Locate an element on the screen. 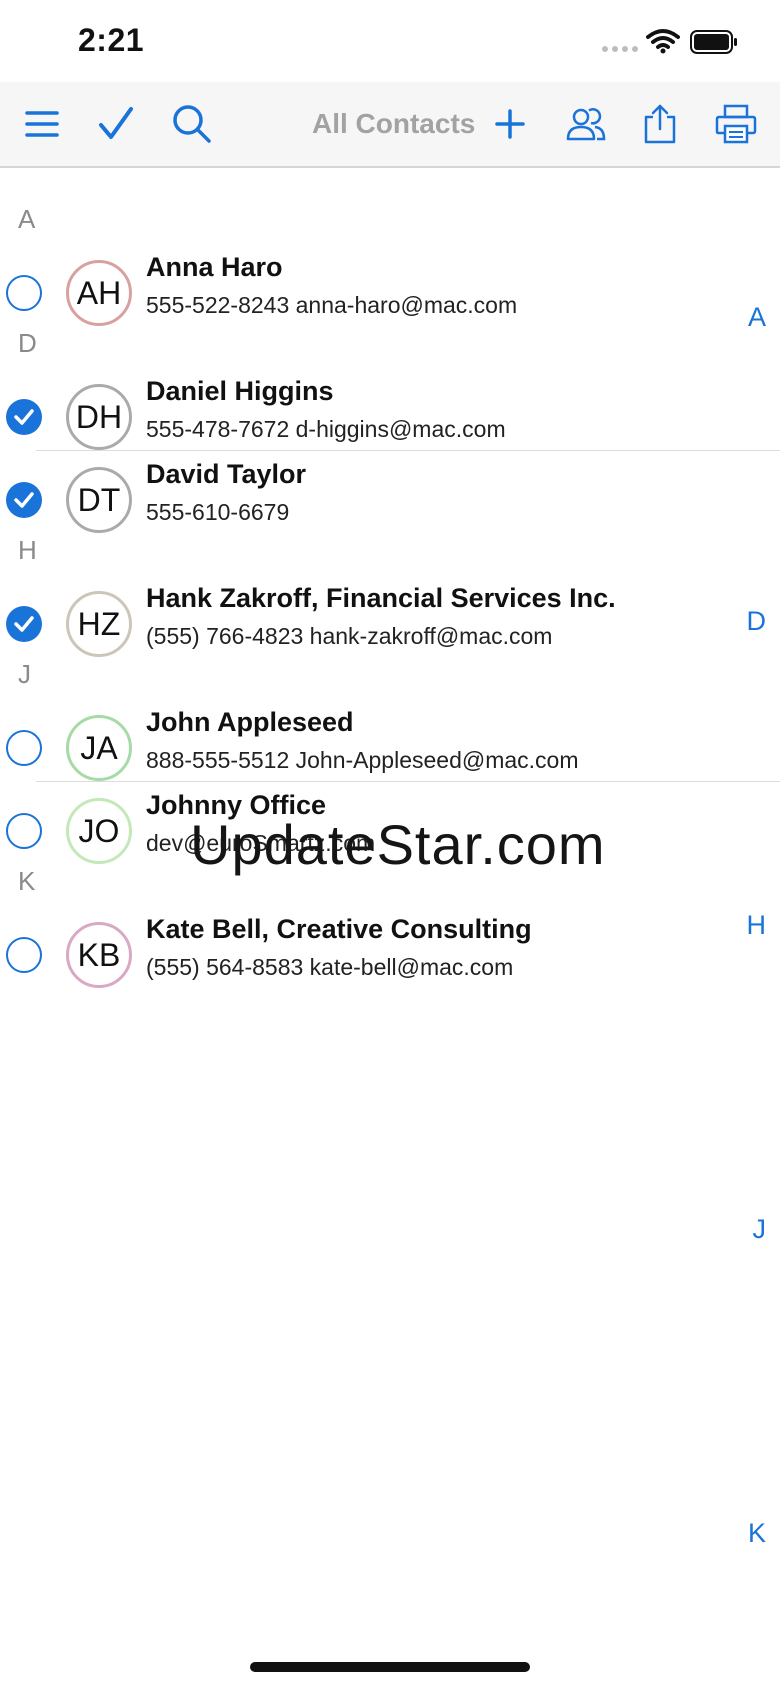 This screenshot has height=1688, width=780. avatar: KB is located at coordinates (99, 955).